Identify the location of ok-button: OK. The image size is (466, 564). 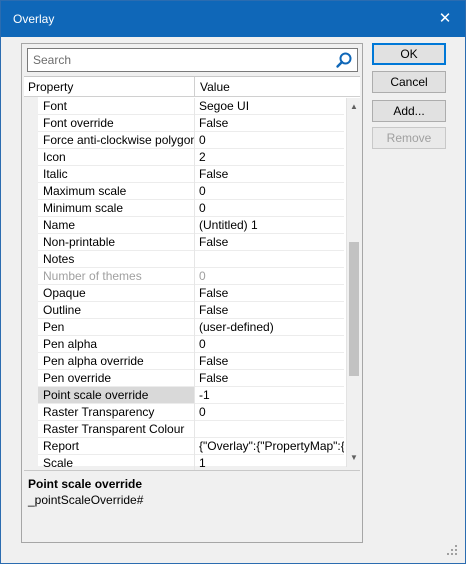
(409, 54).